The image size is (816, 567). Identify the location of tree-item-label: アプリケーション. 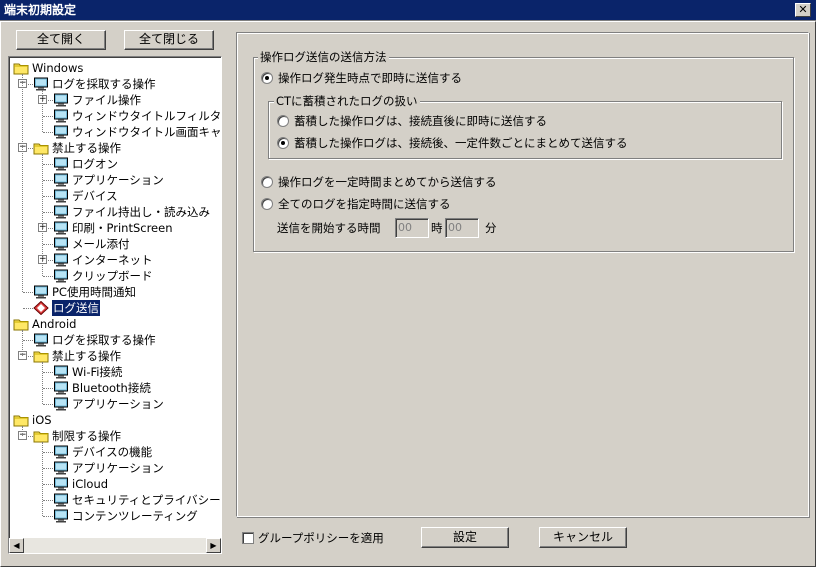
(118, 180).